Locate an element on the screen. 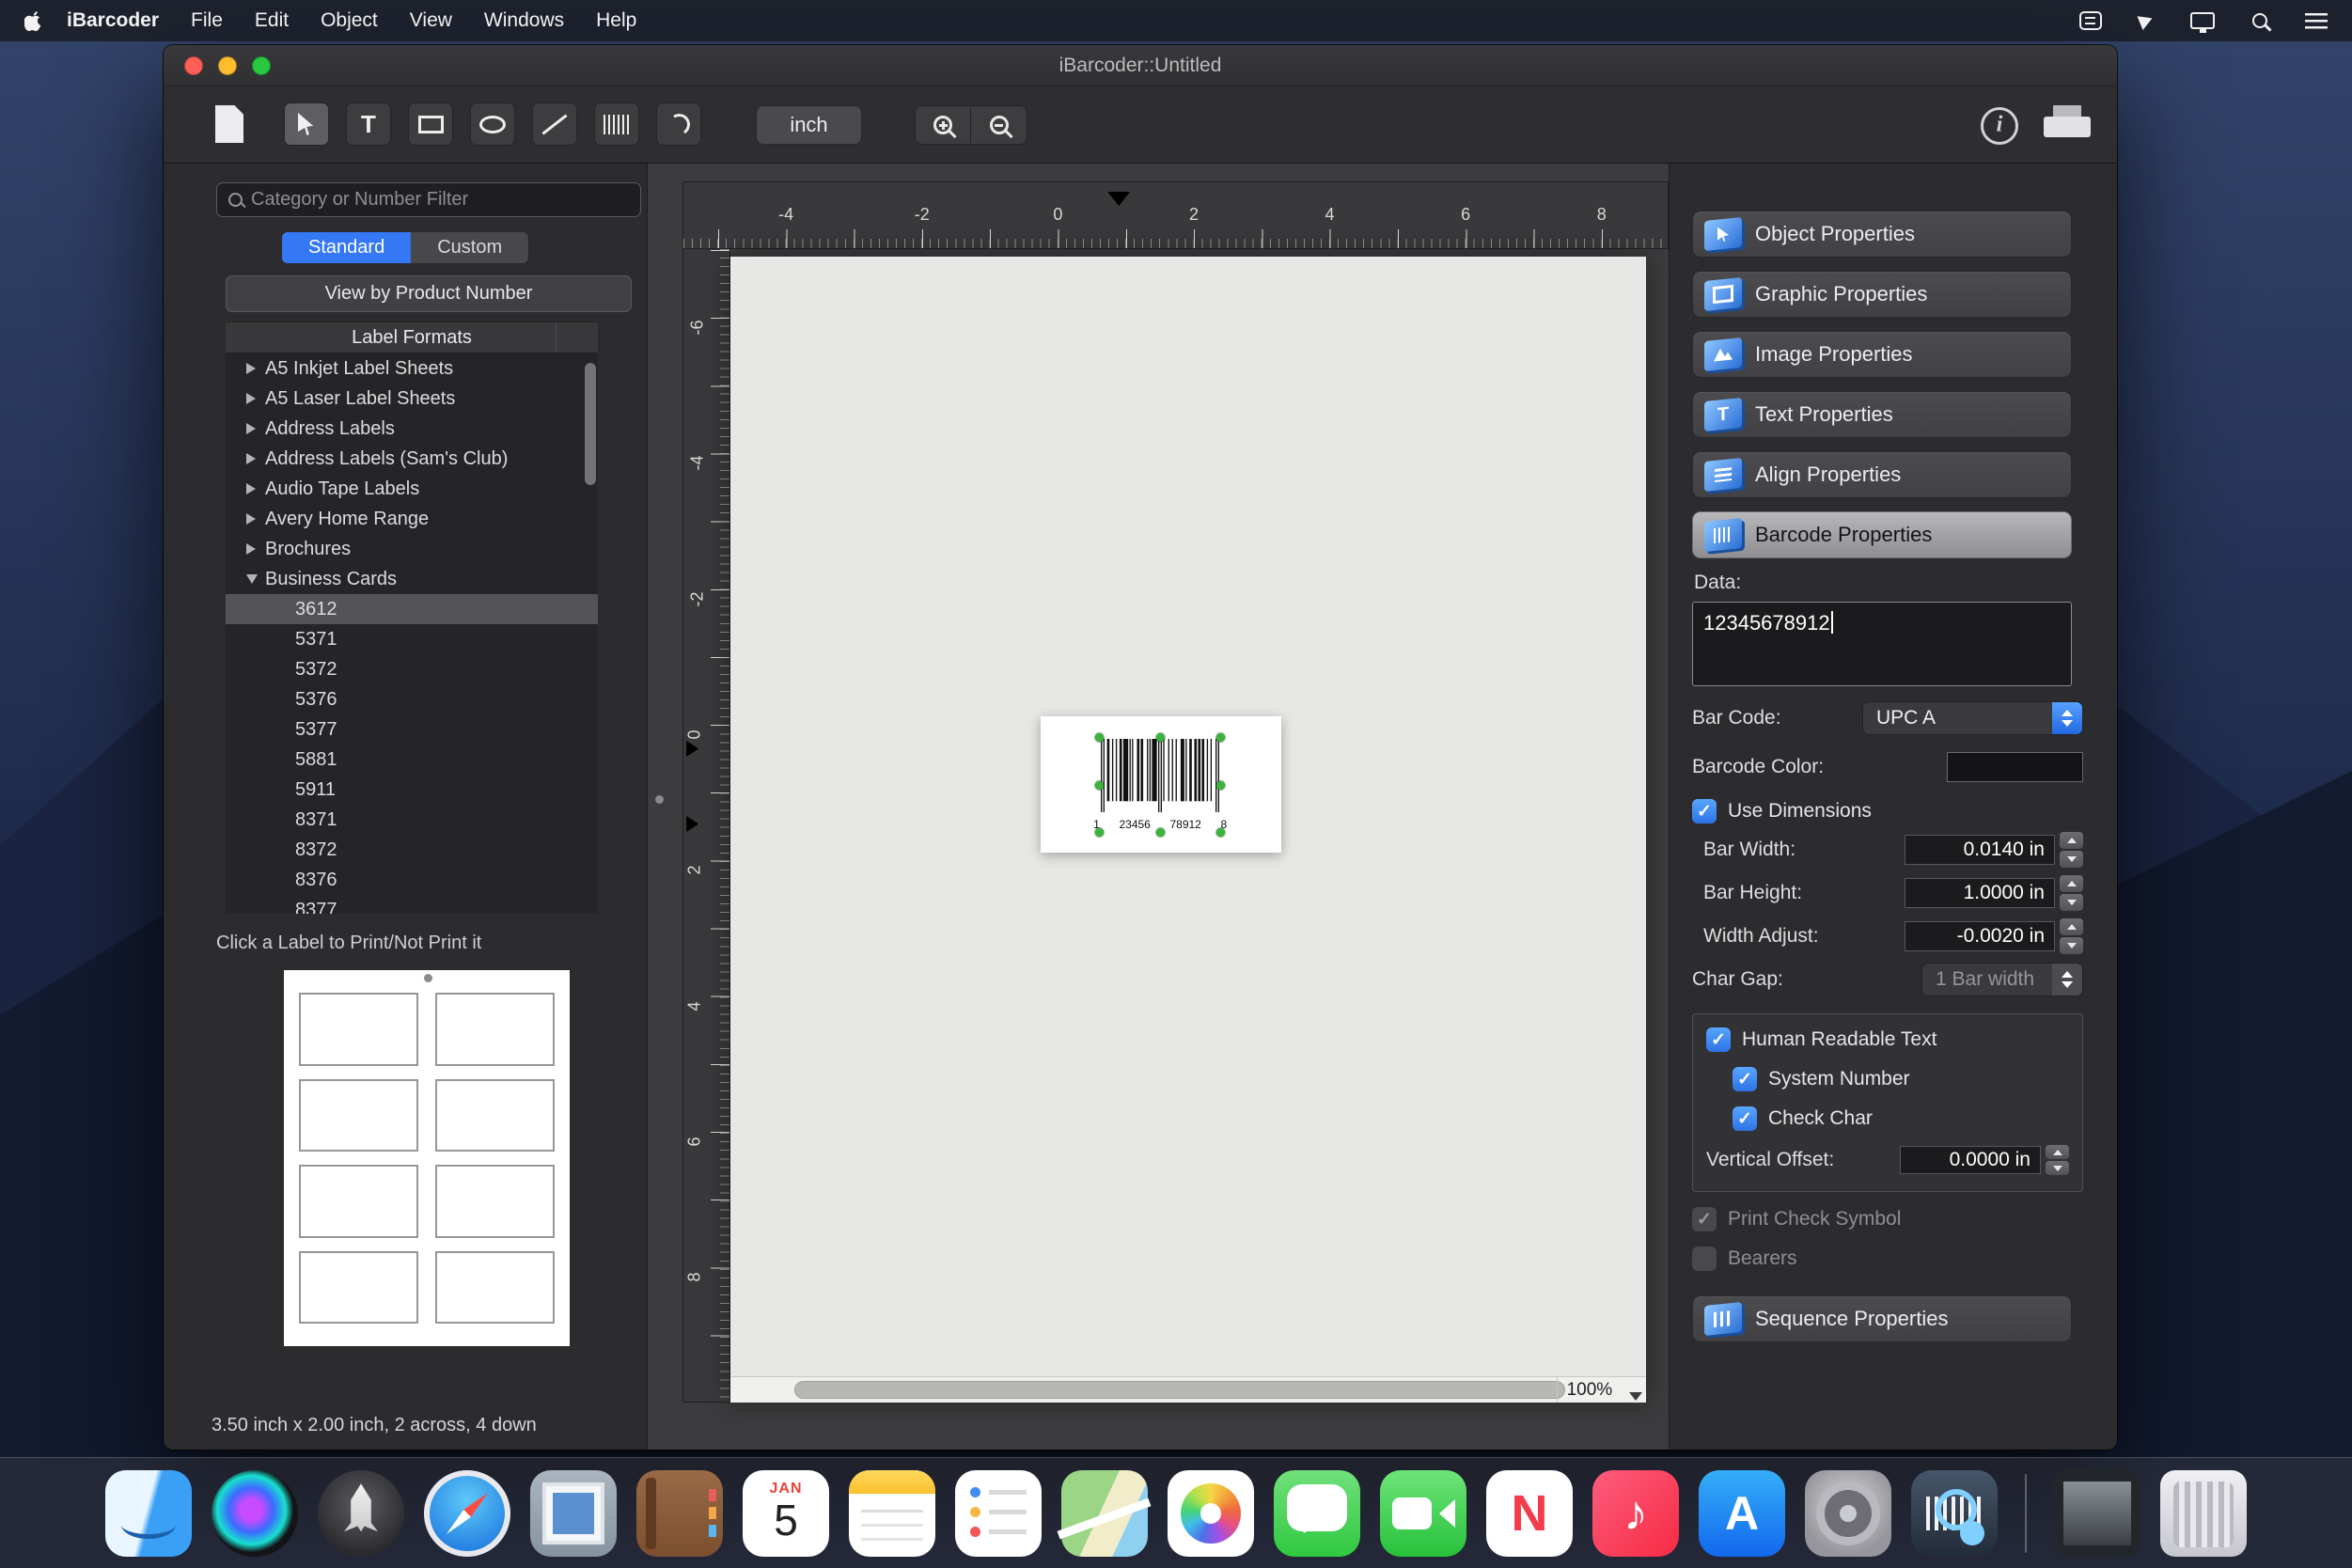 The width and height of the screenshot is (2352, 1568). label-format-item: 3612 is located at coordinates (412, 609).